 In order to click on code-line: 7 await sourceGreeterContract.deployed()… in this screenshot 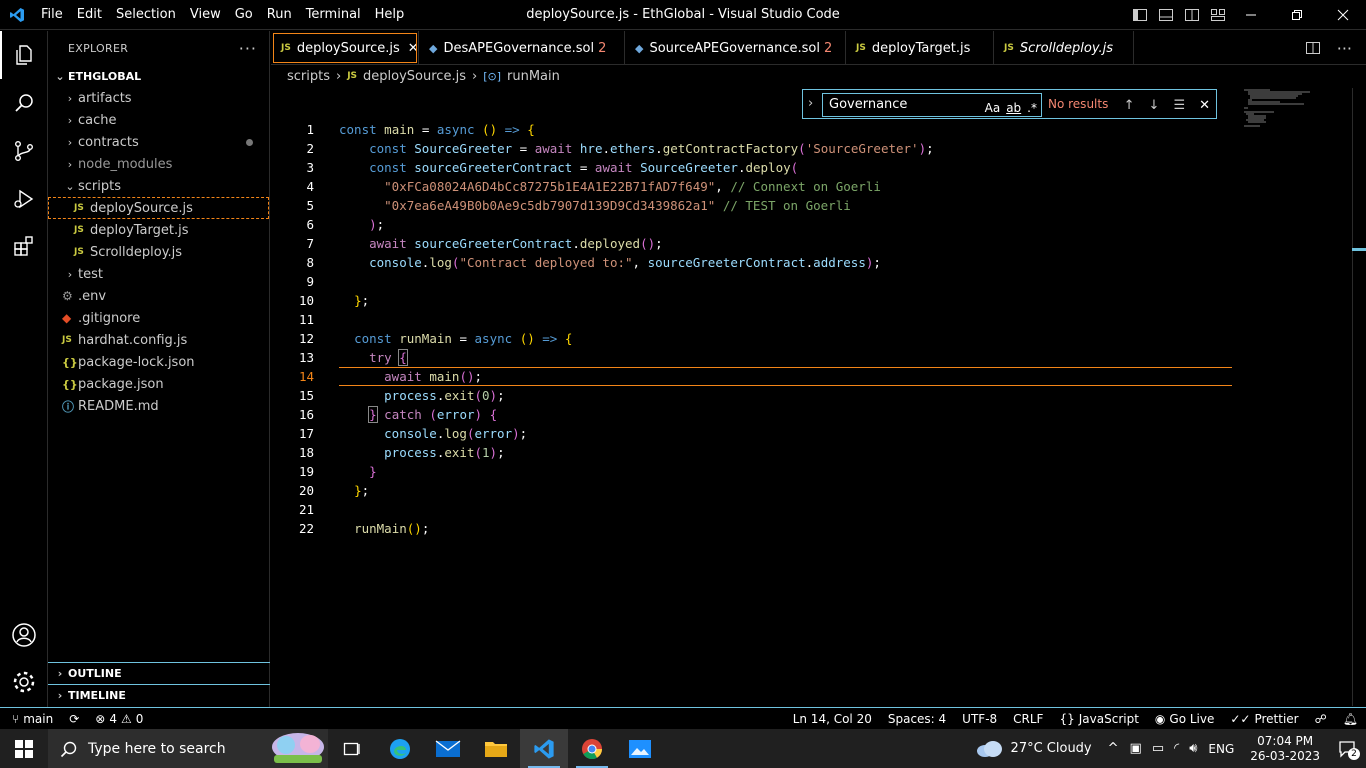, I will do `click(811, 243)`.